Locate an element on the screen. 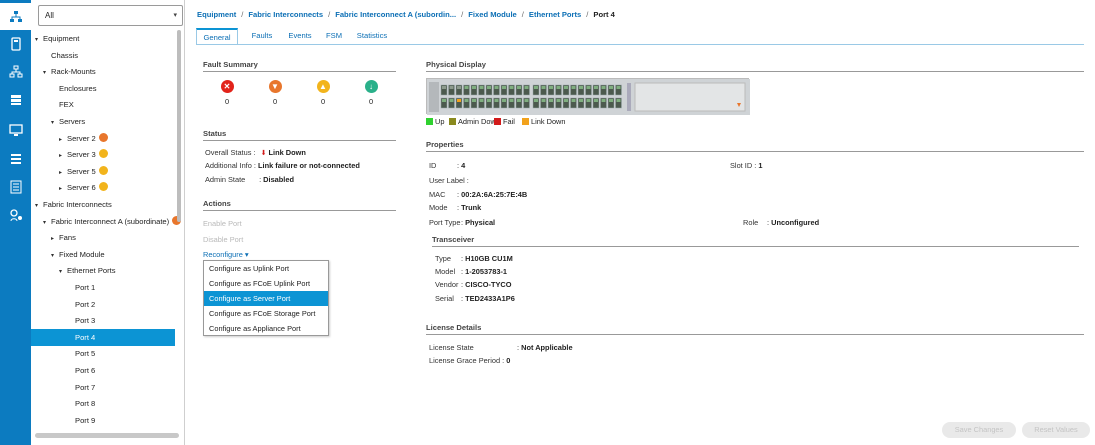  tree-node-fans: ▸ Fans is located at coordinates (103, 237).